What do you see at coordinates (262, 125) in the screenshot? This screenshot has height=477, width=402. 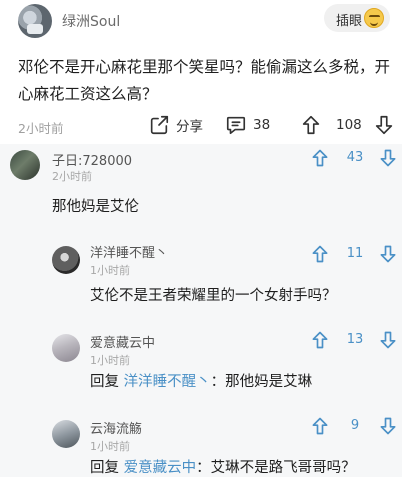 I see `comment-count: 38` at bounding box center [262, 125].